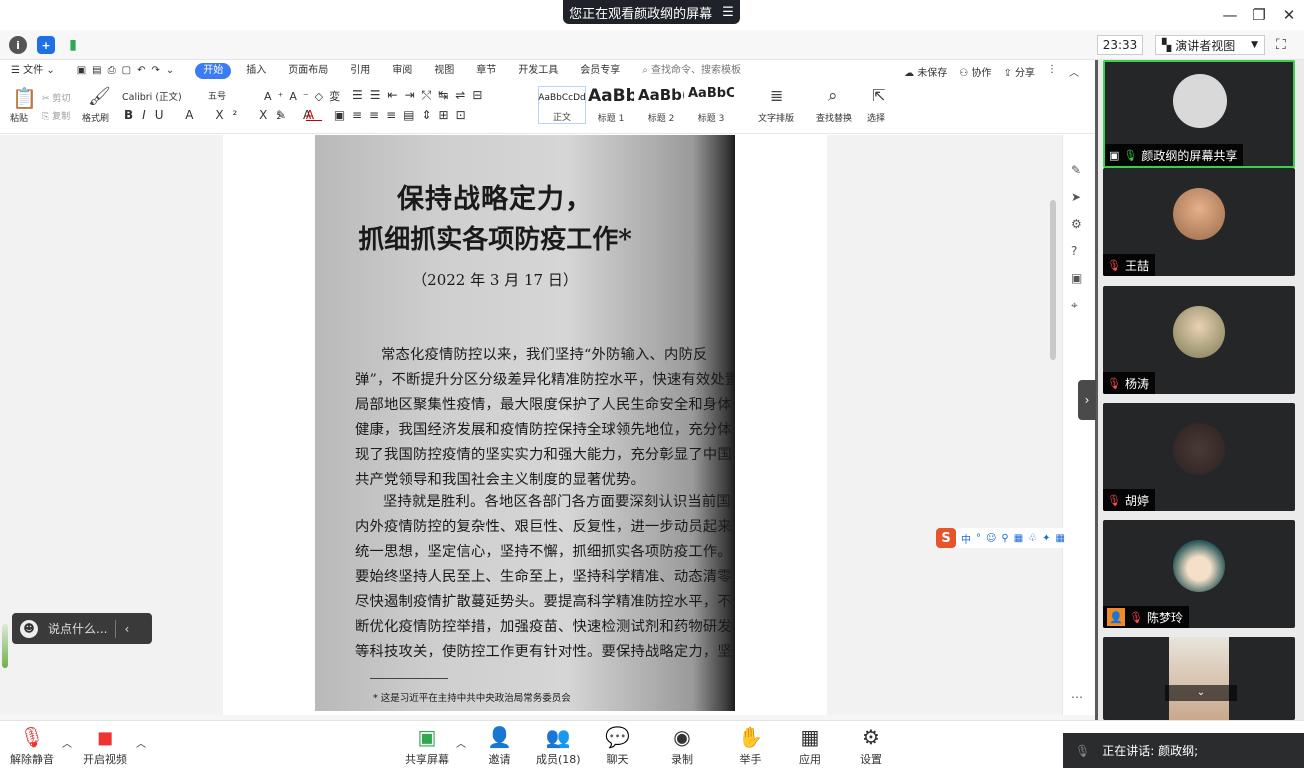 The width and height of the screenshot is (1304, 768). Describe the element at coordinates (82, 628) in the screenshot. I see `quick-chat-input: ☻ 说点什么... ‹` at that location.